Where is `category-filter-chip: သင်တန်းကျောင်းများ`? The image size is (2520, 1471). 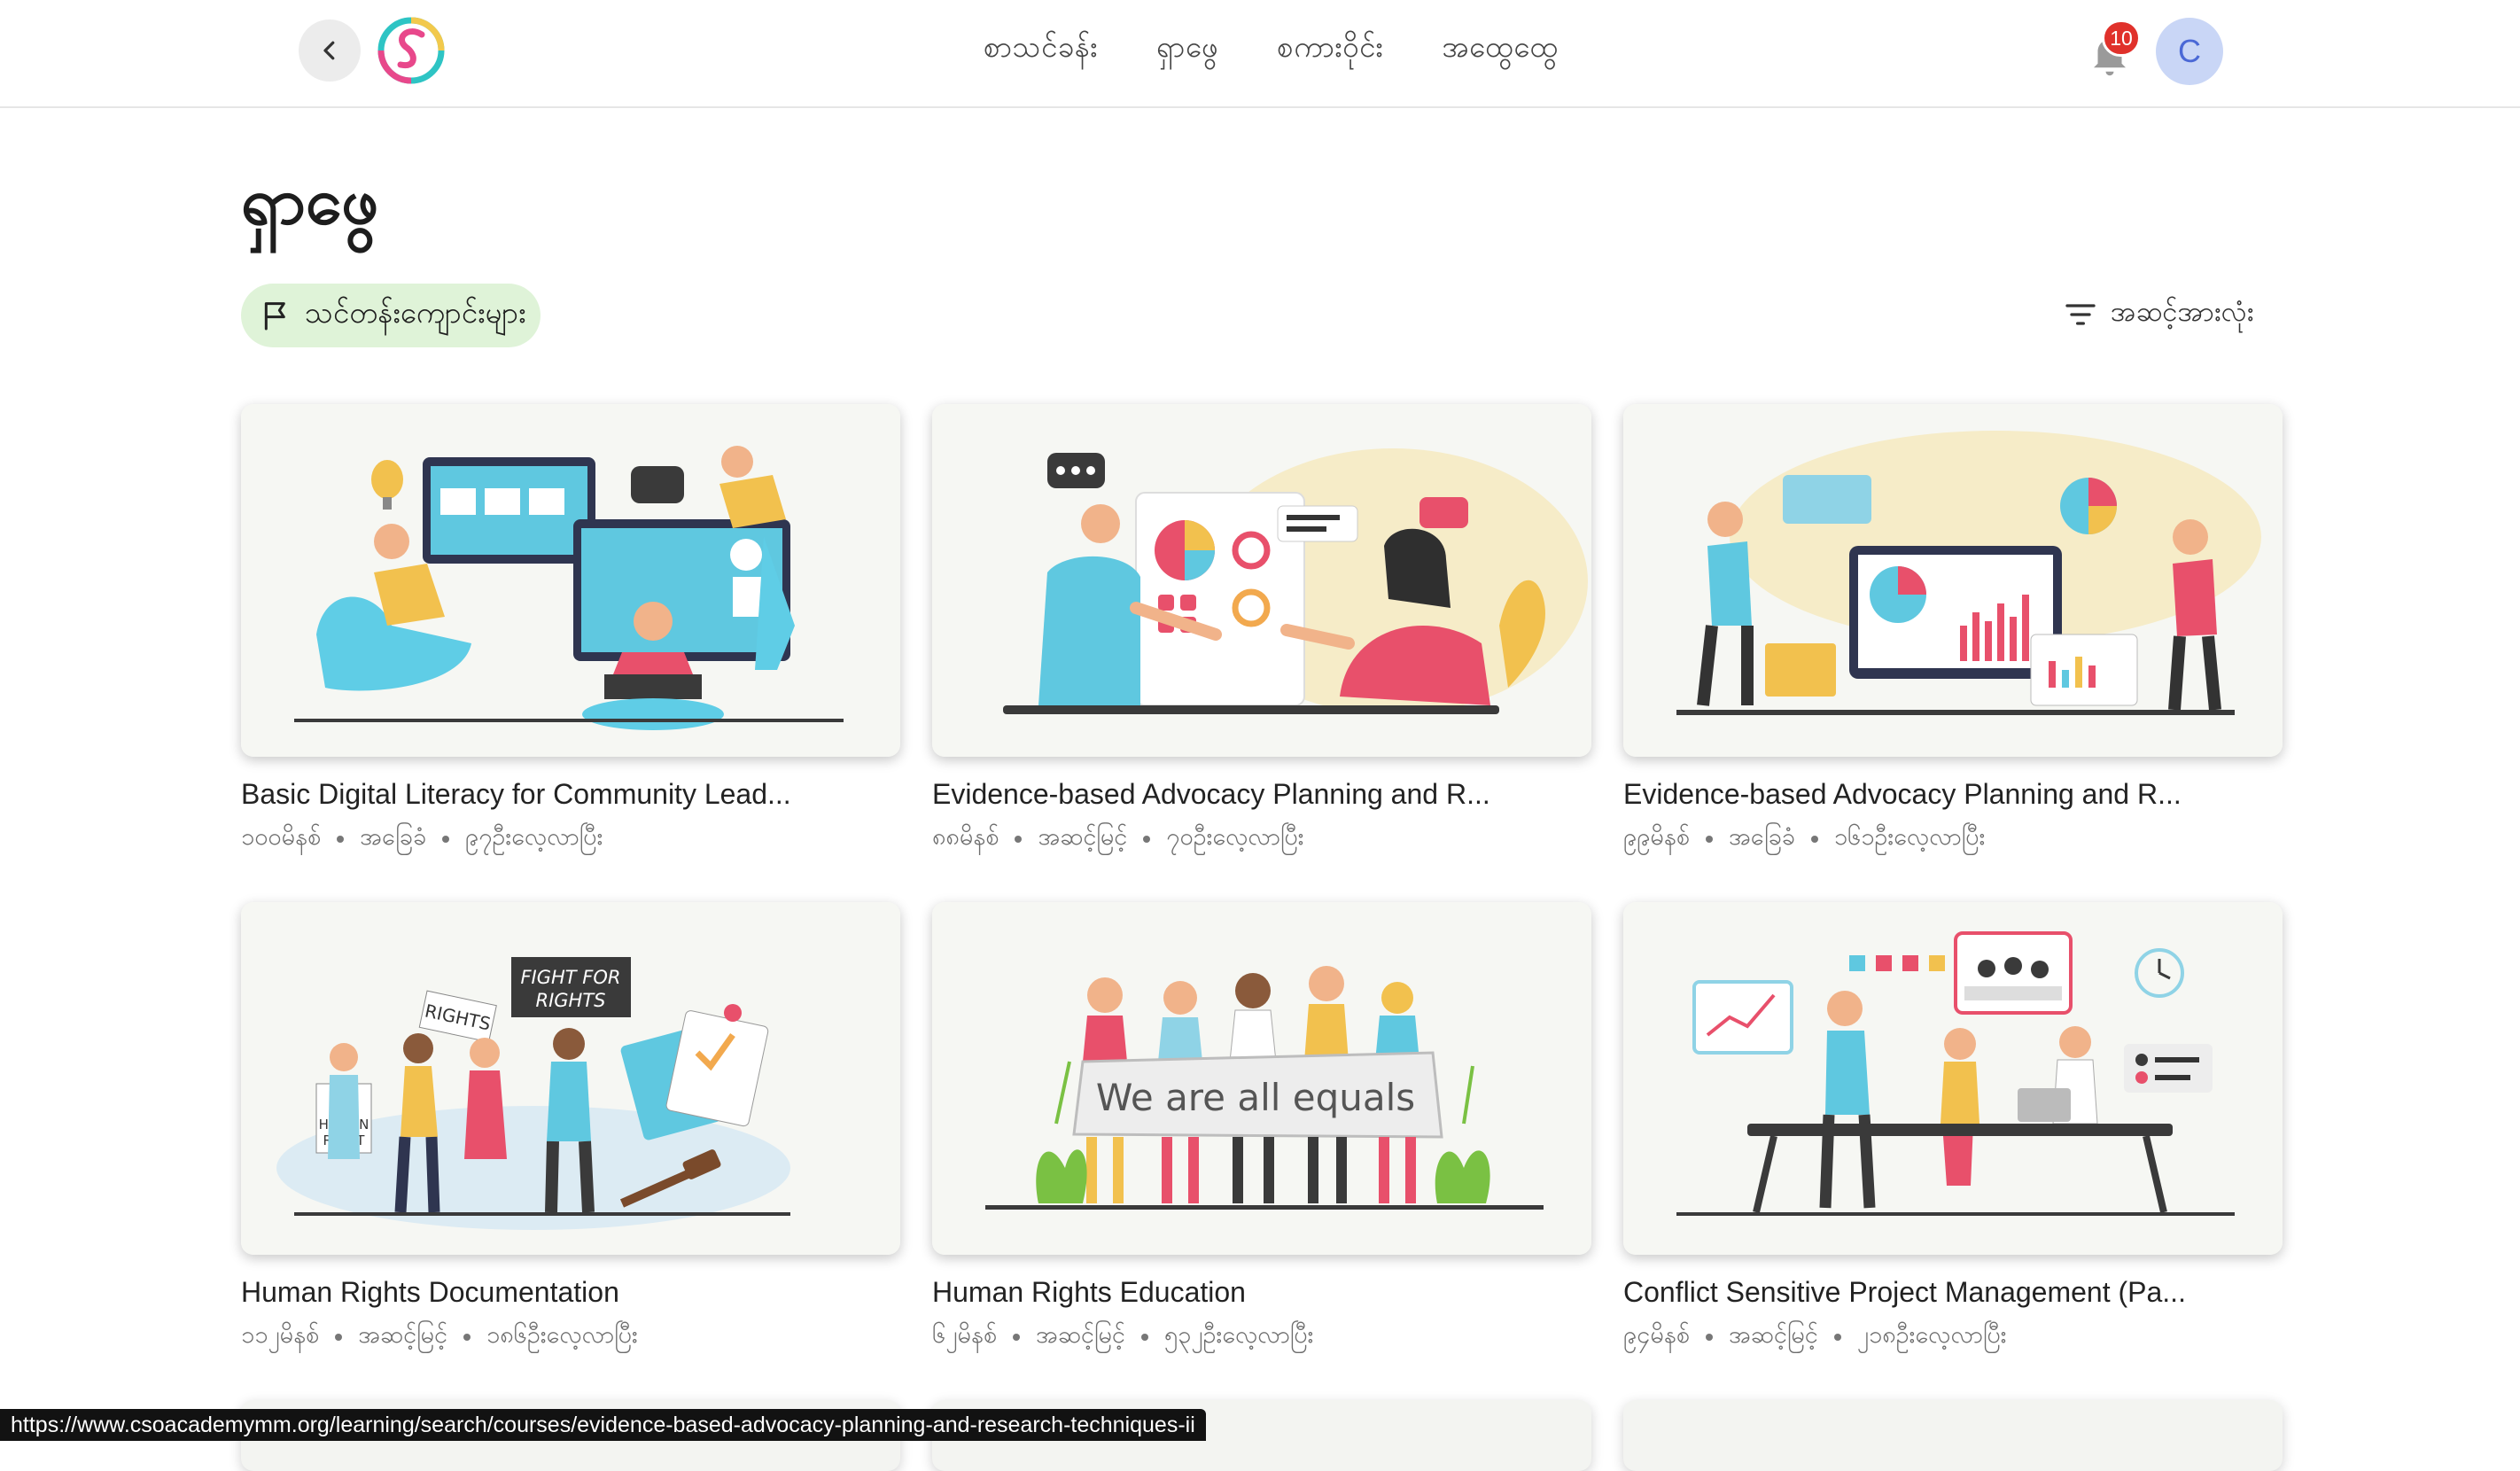
category-filter-chip: သင်တန်းကျောင်းများ is located at coordinates (391, 315).